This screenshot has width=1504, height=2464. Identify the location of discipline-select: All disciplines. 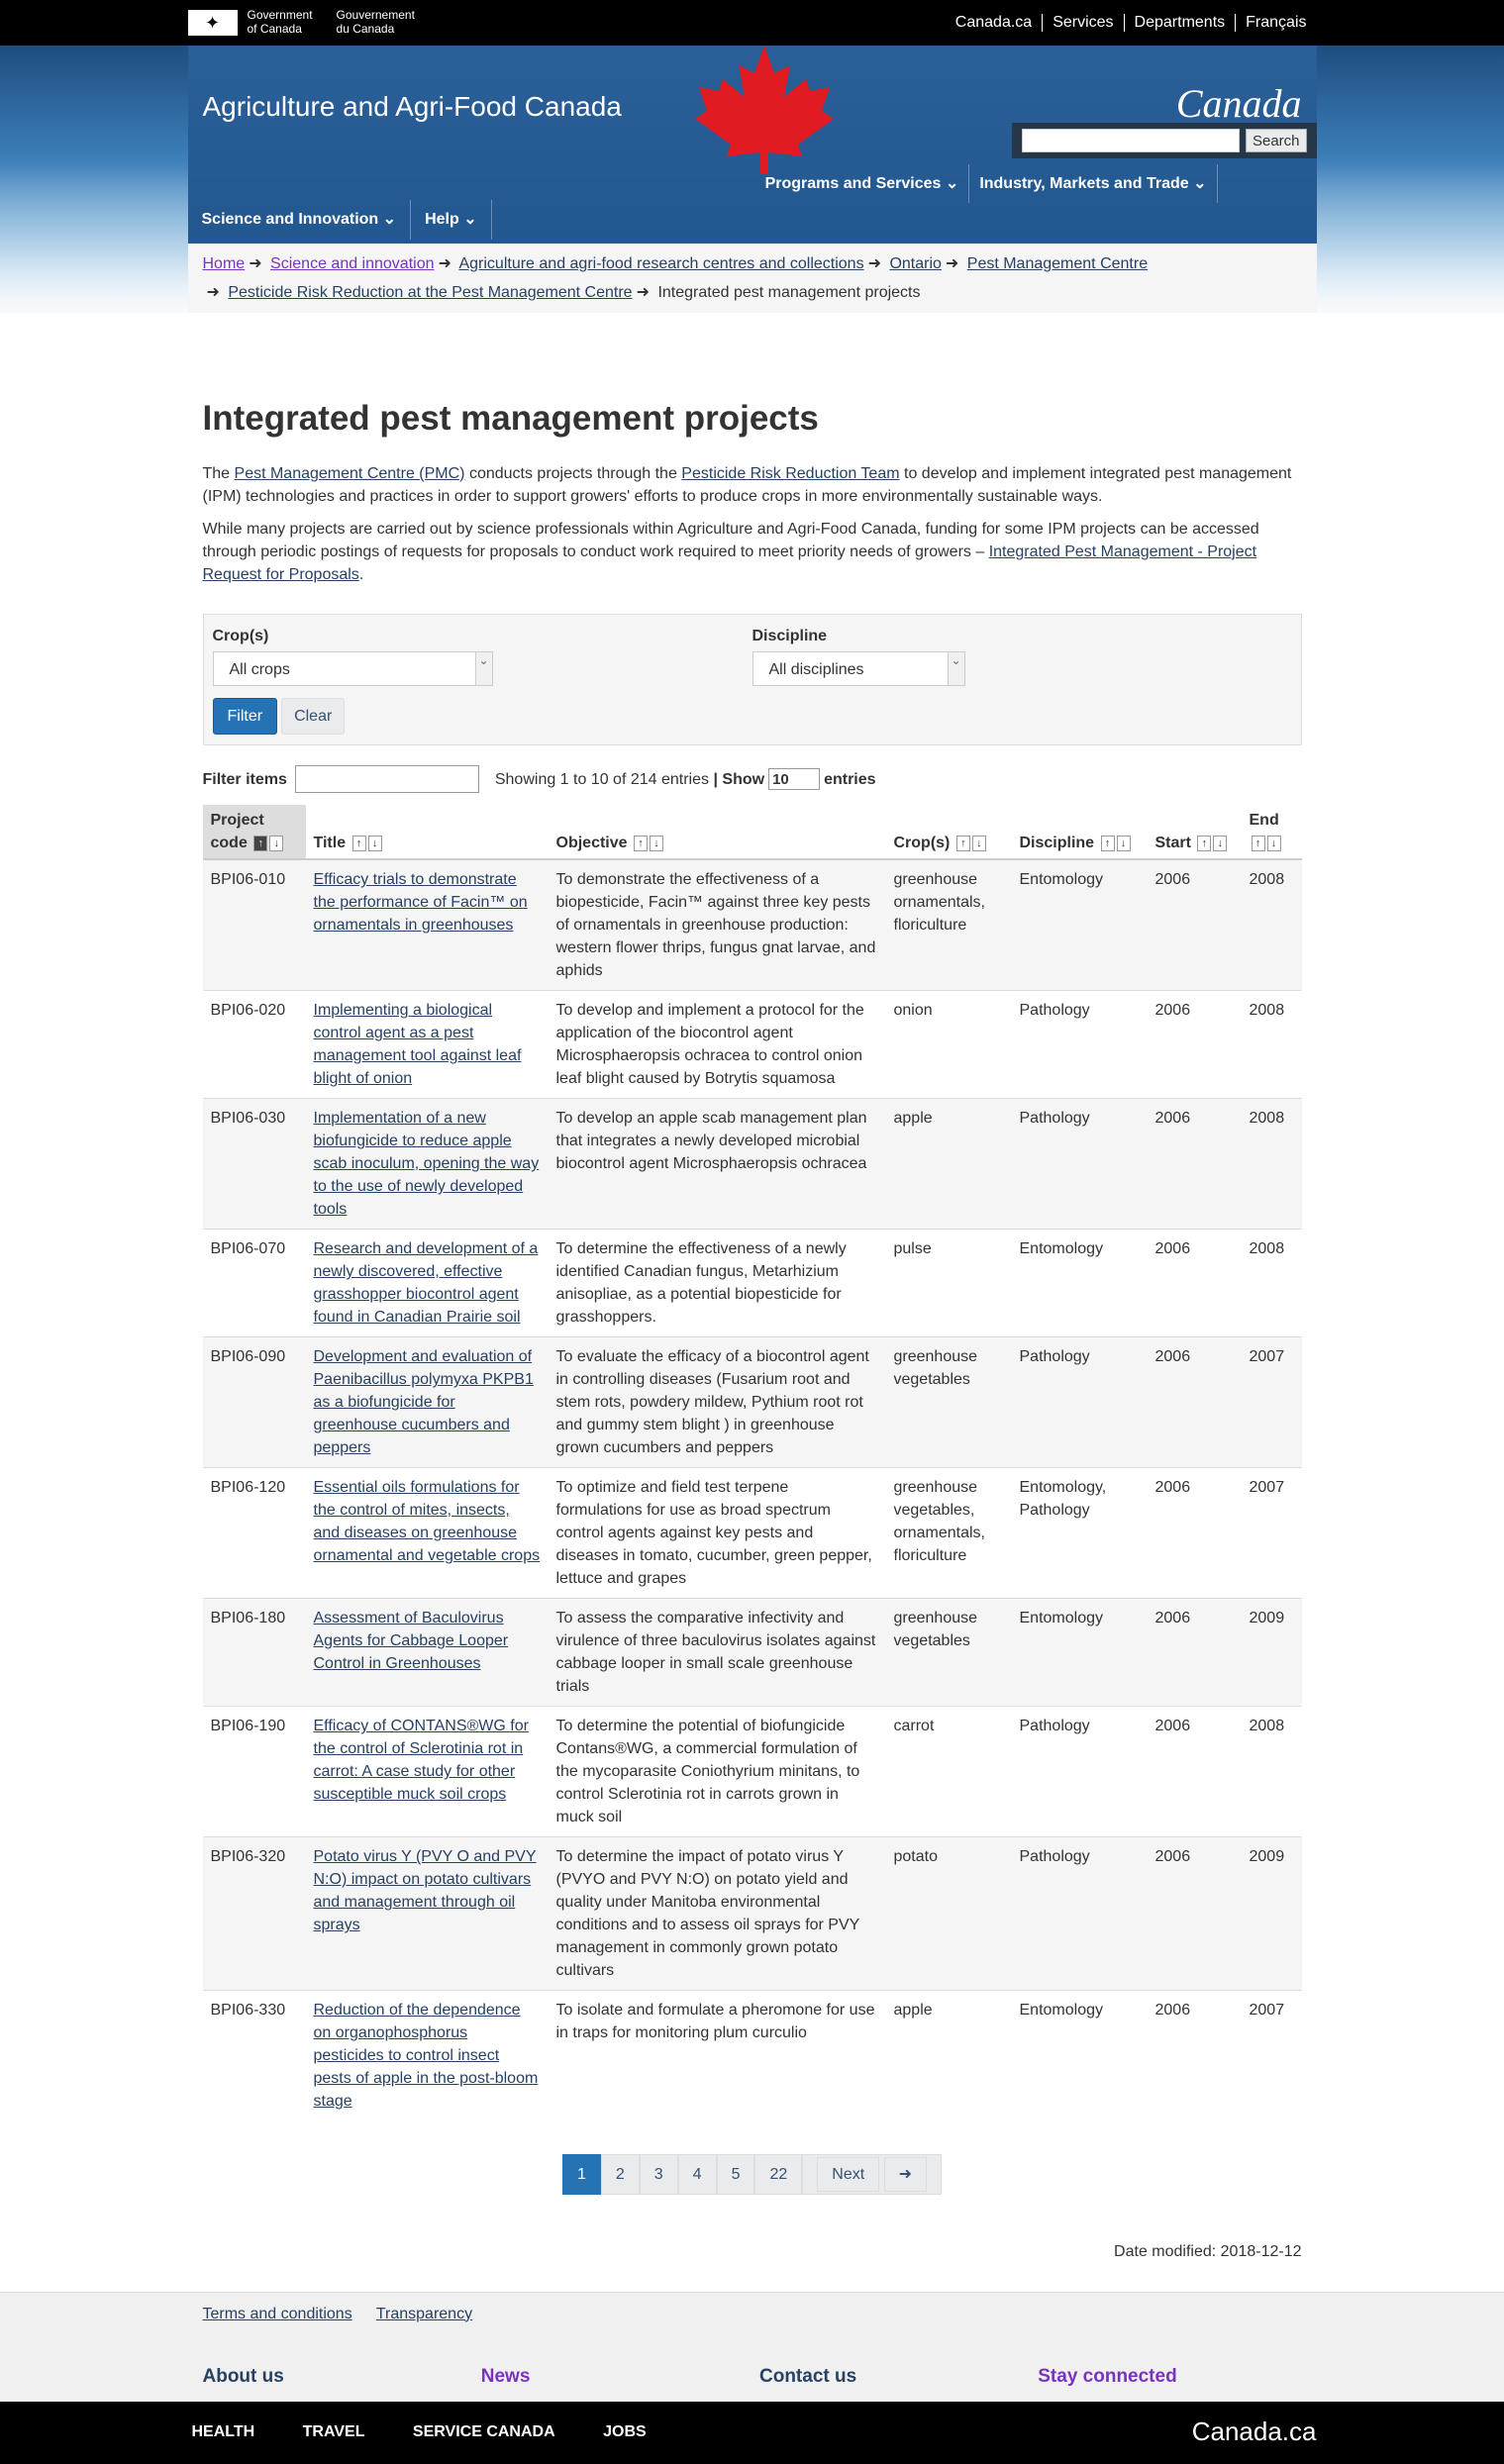
(859, 668).